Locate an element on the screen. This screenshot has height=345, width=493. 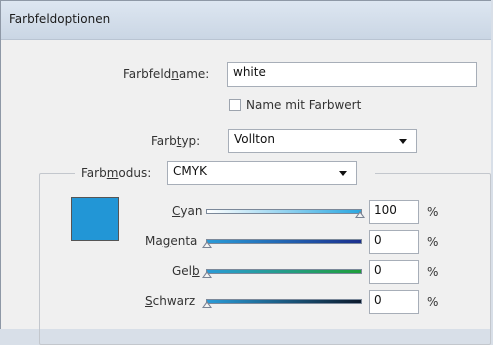
yellow-slider-handle is located at coordinates (207, 274).